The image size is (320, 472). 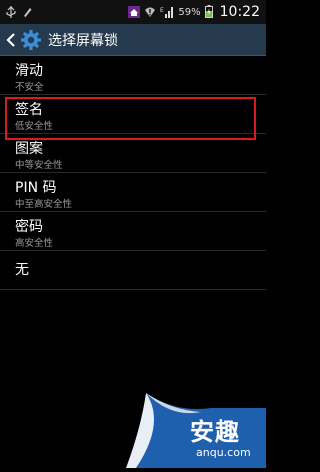 What do you see at coordinates (29, 71) in the screenshot?
I see `option-label: 滑动` at bounding box center [29, 71].